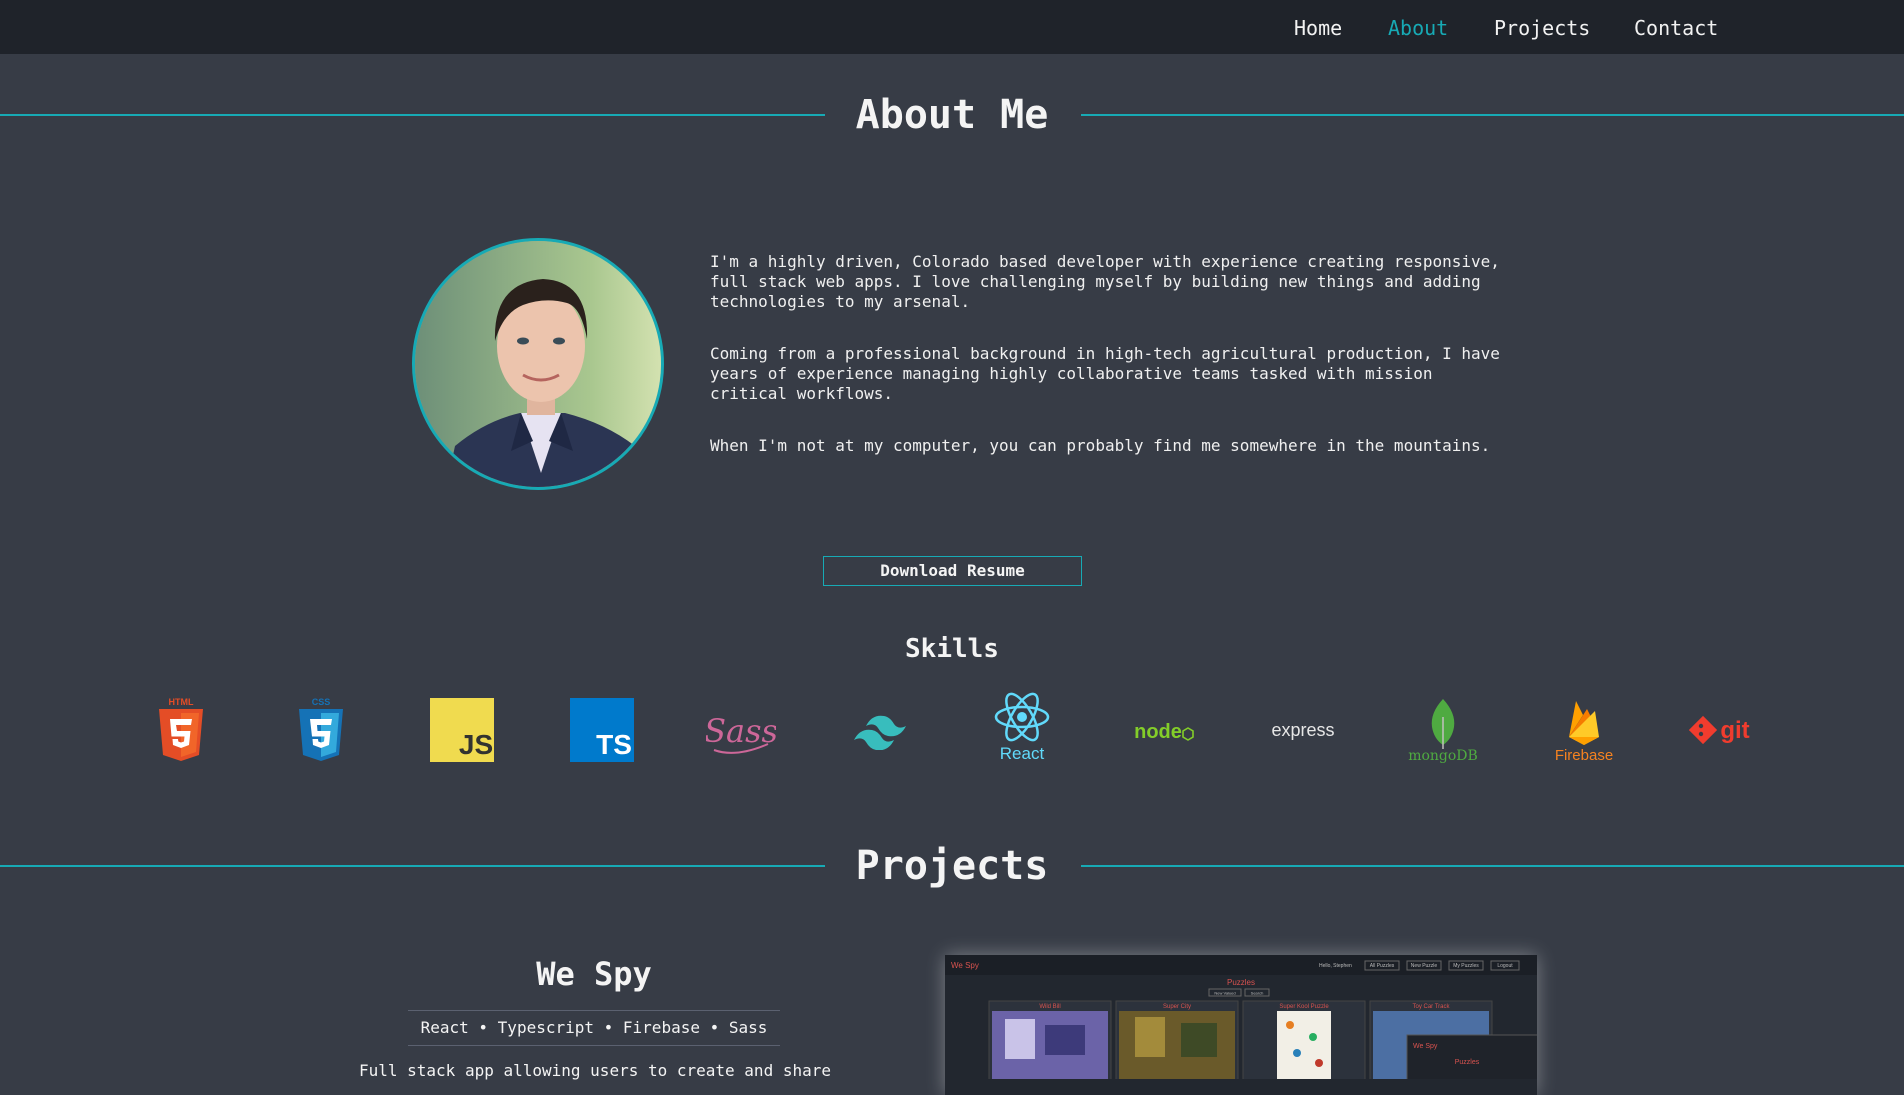  I want to click on svg-text: Search, so click(1257, 993).